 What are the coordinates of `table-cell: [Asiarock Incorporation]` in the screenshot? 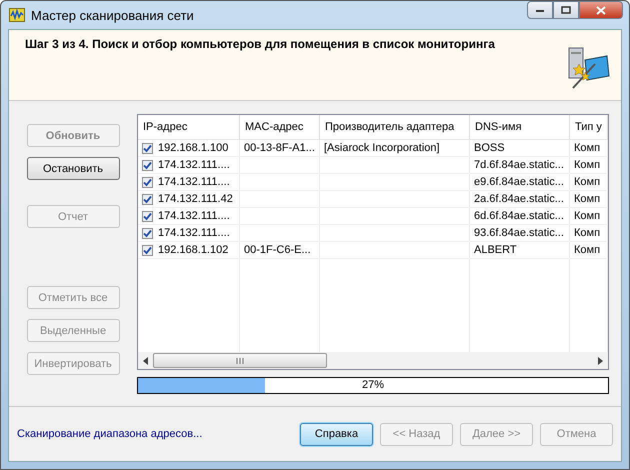 It's located at (395, 148).